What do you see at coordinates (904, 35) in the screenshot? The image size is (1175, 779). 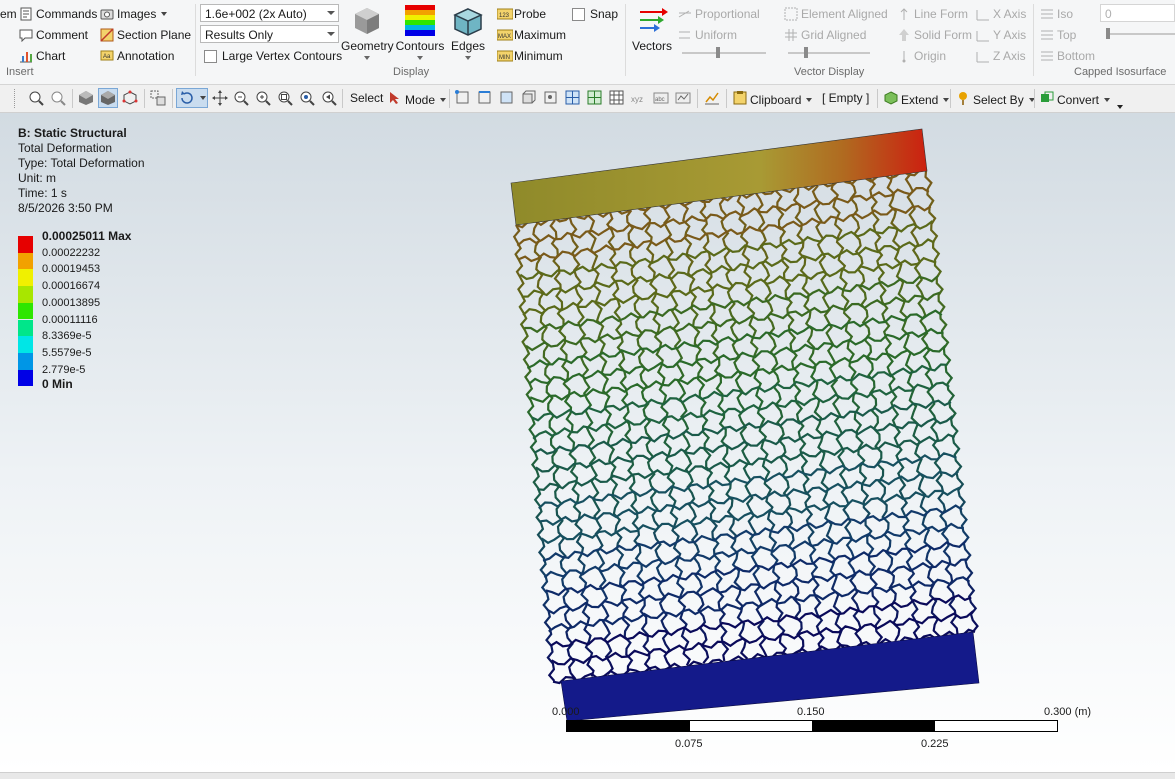 I see `solid-form-icon` at bounding box center [904, 35].